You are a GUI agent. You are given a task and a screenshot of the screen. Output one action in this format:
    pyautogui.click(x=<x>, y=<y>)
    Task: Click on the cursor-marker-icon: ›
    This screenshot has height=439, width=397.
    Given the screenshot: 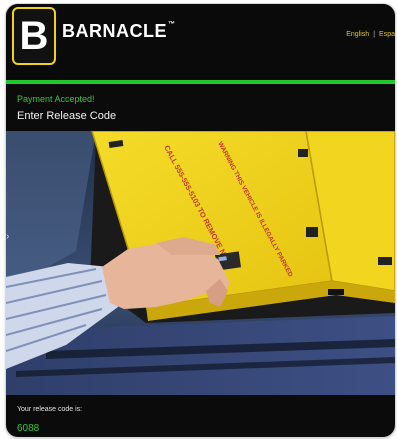 What is the action you would take?
    pyautogui.click(x=7, y=236)
    